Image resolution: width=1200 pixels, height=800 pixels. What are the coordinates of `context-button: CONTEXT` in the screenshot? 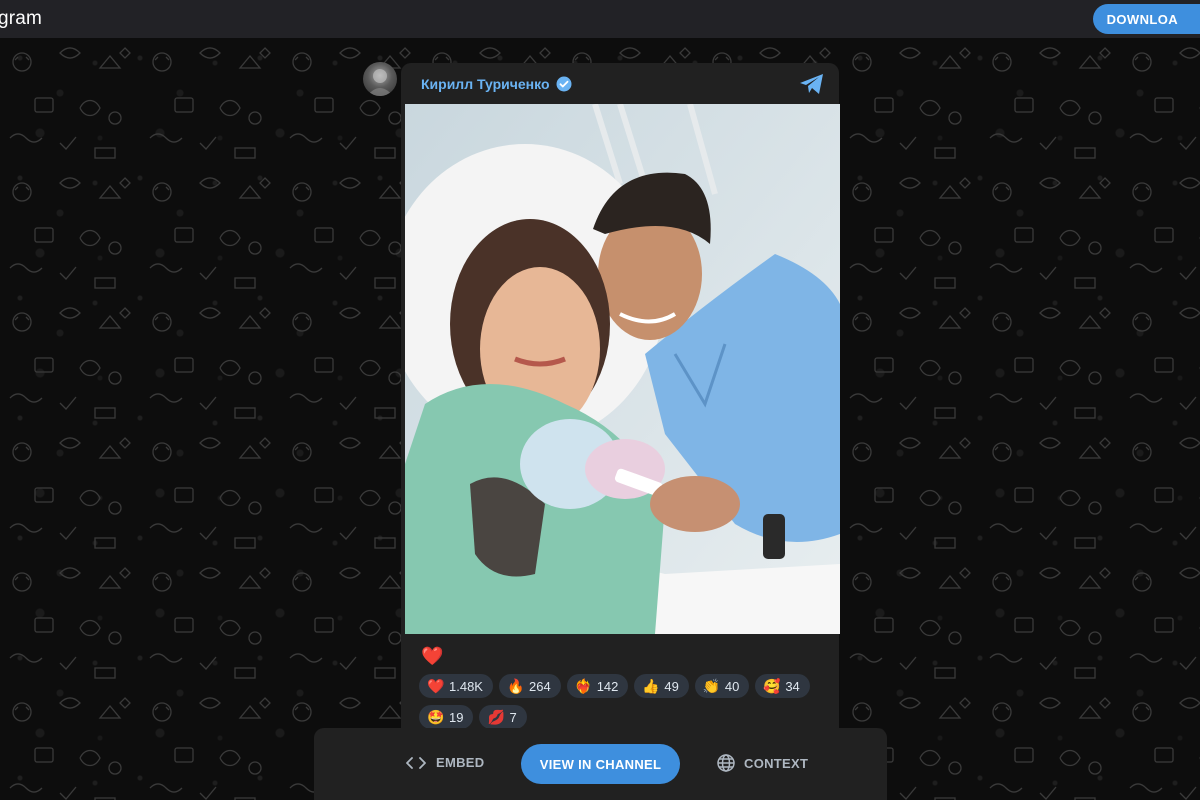 It's located at (762, 763).